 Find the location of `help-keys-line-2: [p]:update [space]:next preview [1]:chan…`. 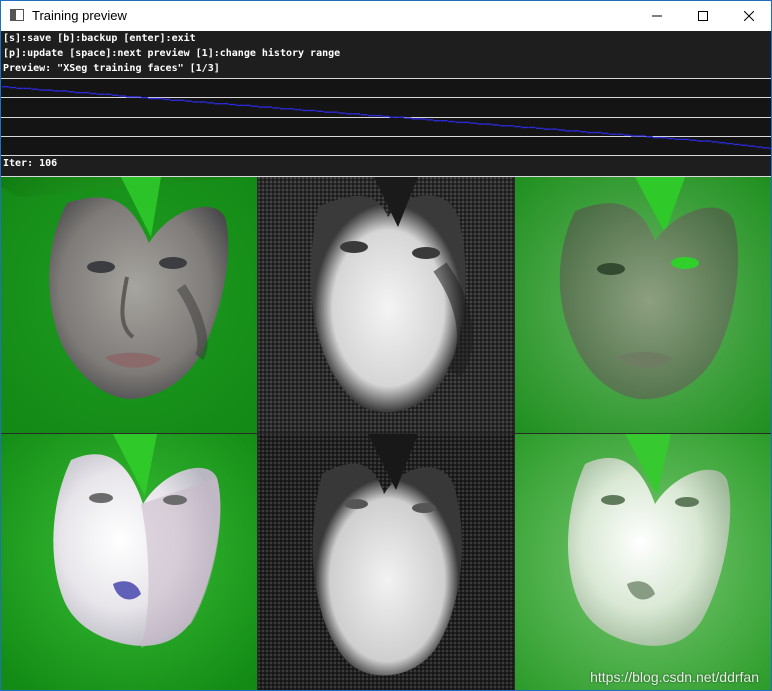

help-keys-line-2: [p]:update [space]:next preview [1]:chan… is located at coordinates (172, 53).